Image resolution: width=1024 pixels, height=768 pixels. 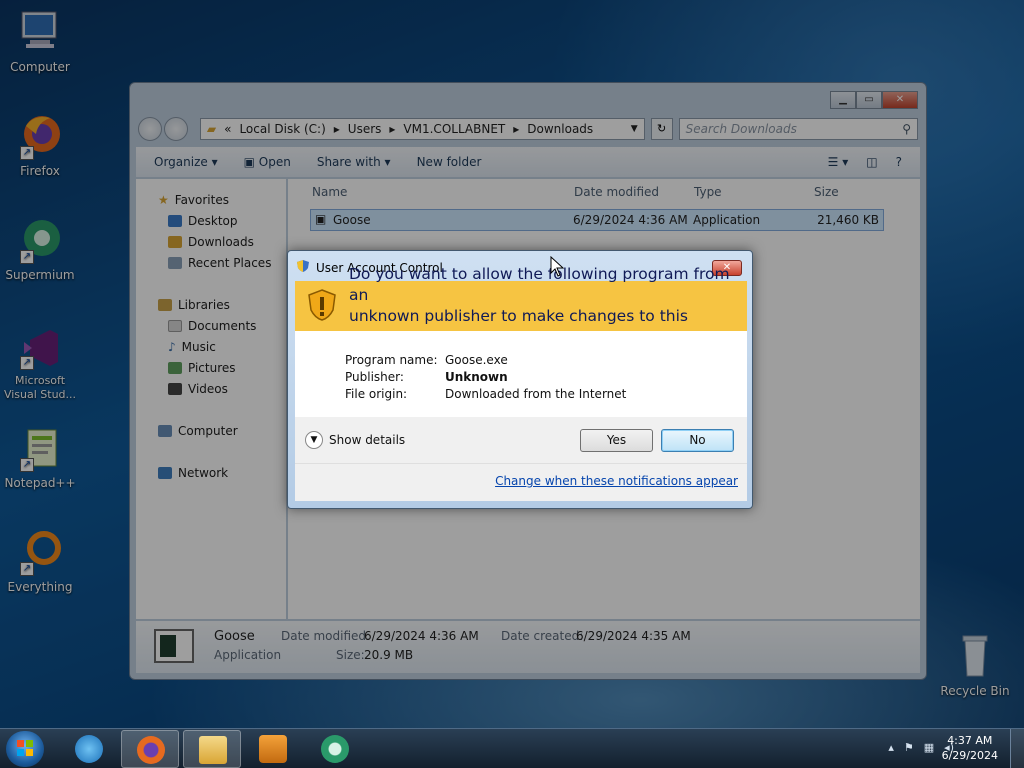 I want to click on supermium-icon, so click(x=335, y=749).